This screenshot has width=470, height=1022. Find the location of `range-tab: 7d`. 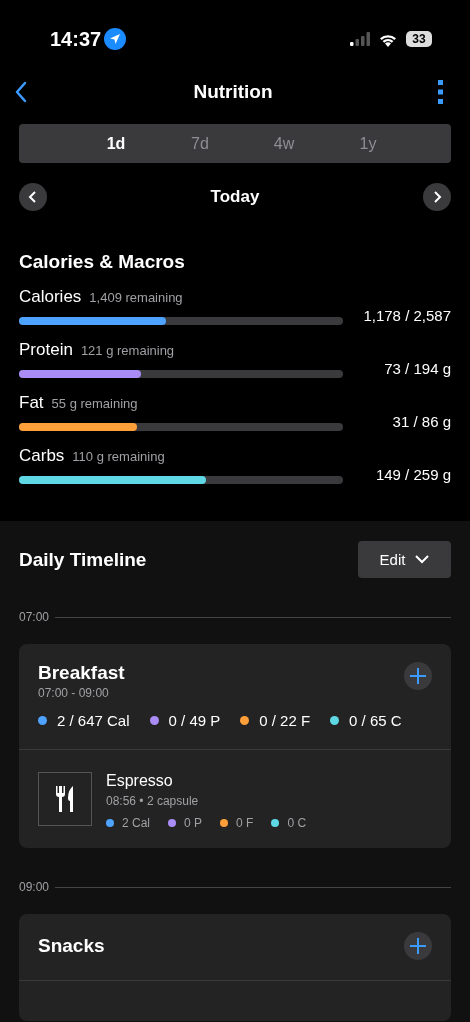

range-tab: 7d is located at coordinates (200, 143).